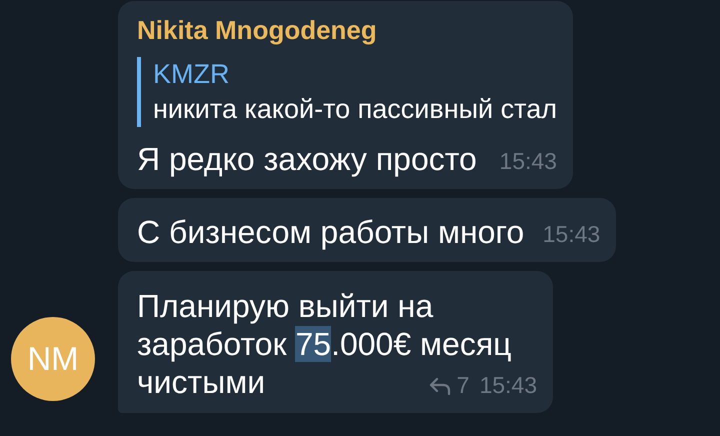 The height and width of the screenshot is (436, 720). I want to click on reply-count-number: 7, so click(463, 385).